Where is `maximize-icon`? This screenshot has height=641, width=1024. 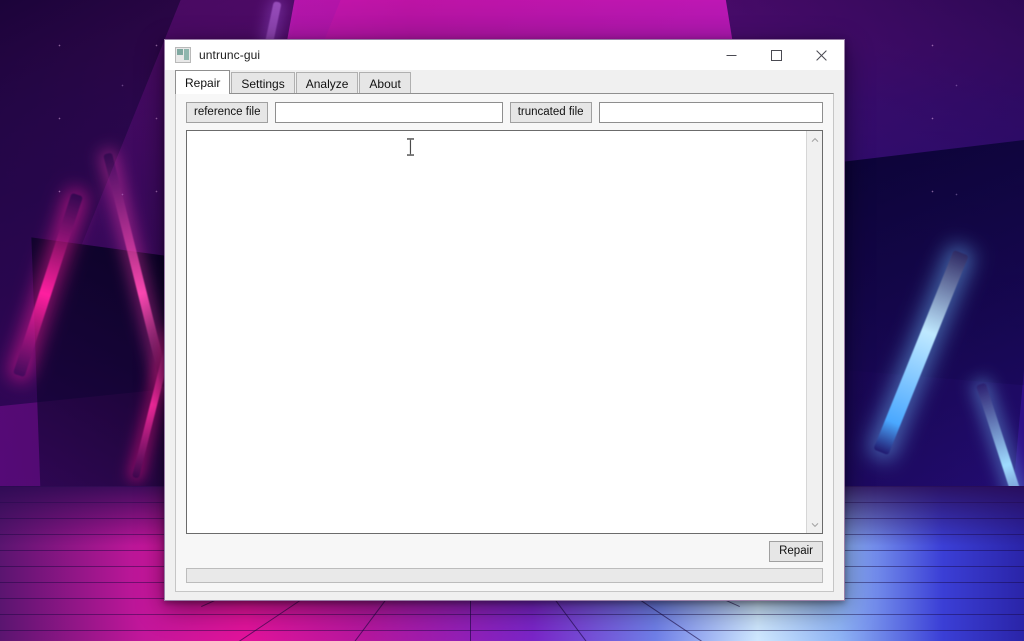
maximize-icon is located at coordinates (776, 55).